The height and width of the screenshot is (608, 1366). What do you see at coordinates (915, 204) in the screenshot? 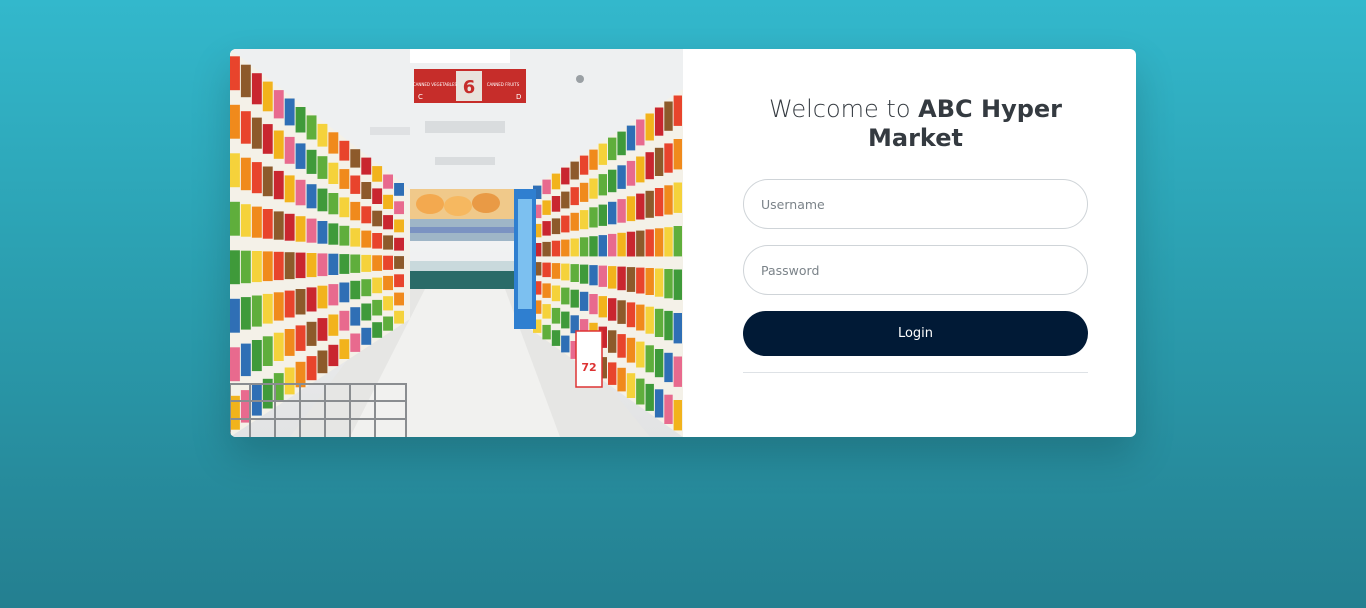
I see `username-input` at bounding box center [915, 204].